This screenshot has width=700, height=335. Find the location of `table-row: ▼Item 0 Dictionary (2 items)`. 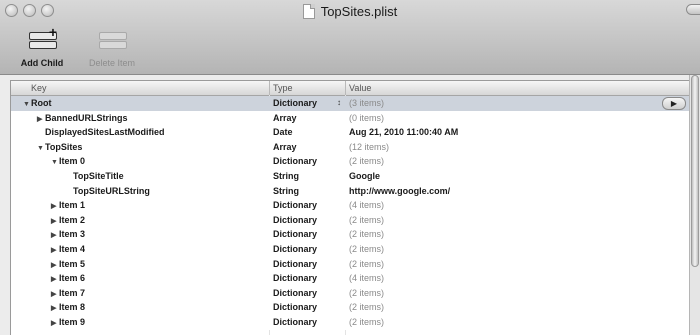

table-row: ▼Item 0 Dictionary (2 items) is located at coordinates (350, 161).